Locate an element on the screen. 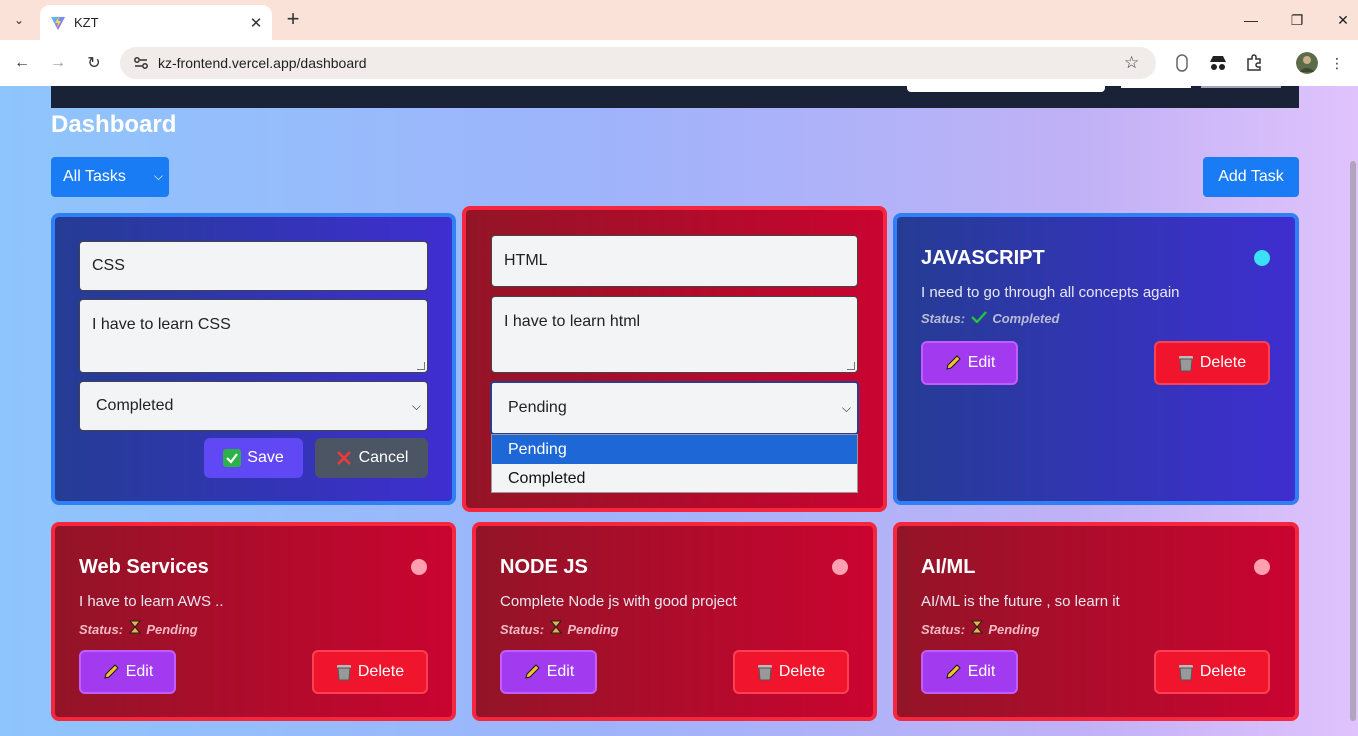 The width and height of the screenshot is (1358, 736). task-description: I have to learn AWS .. is located at coordinates (151, 601).